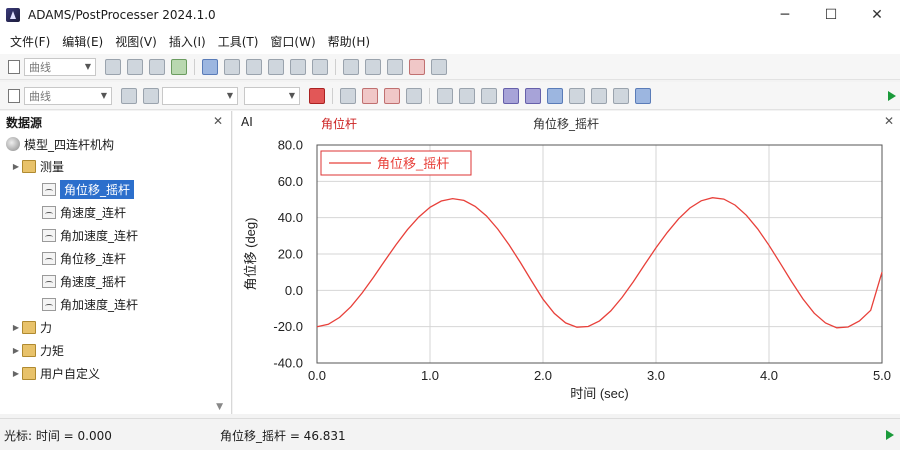  What do you see at coordinates (450, 67) in the screenshot?
I see `main-toolbar: 曲线 ▼` at bounding box center [450, 67].